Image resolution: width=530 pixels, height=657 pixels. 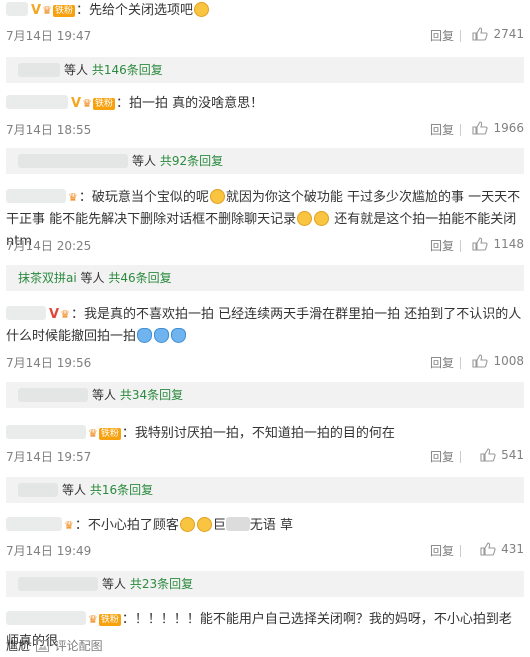 What do you see at coordinates (265, 130) in the screenshot?
I see `comment-meta: 7月14日 18:55 回复 1966` at bounding box center [265, 130].